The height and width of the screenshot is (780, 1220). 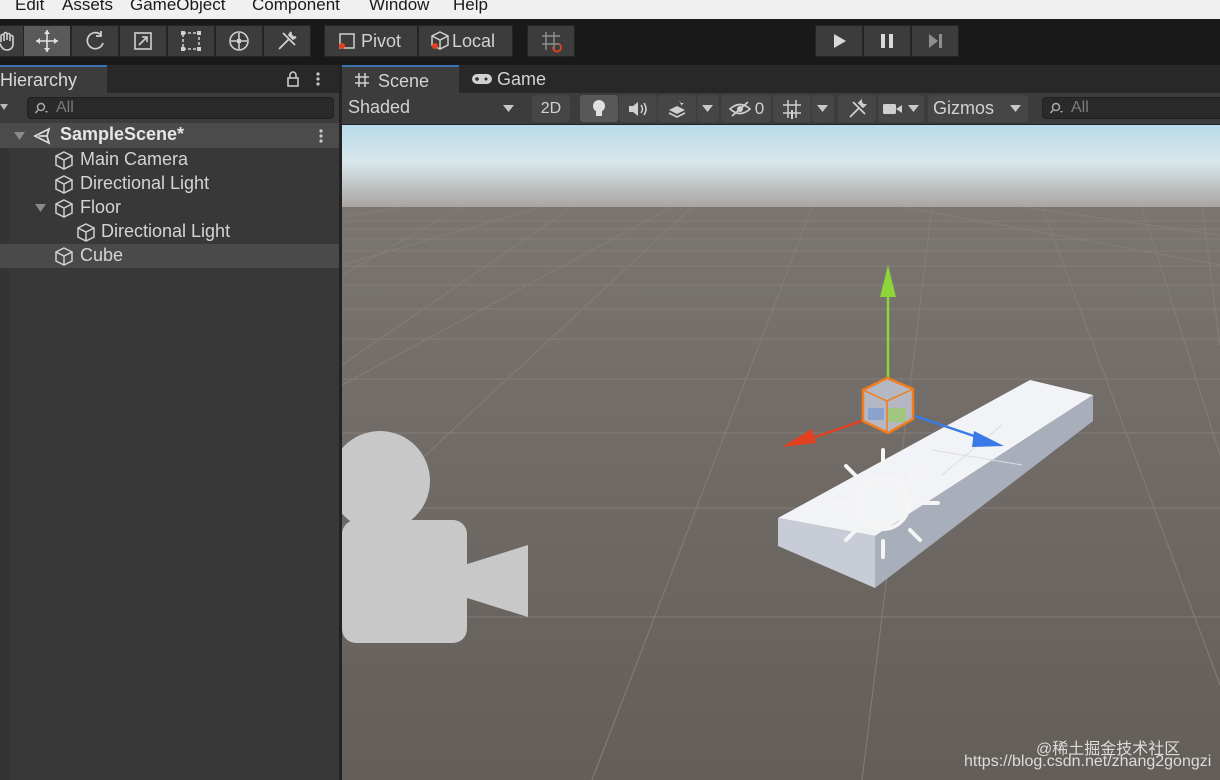 I want to click on grid-icon, so click(x=792, y=109).